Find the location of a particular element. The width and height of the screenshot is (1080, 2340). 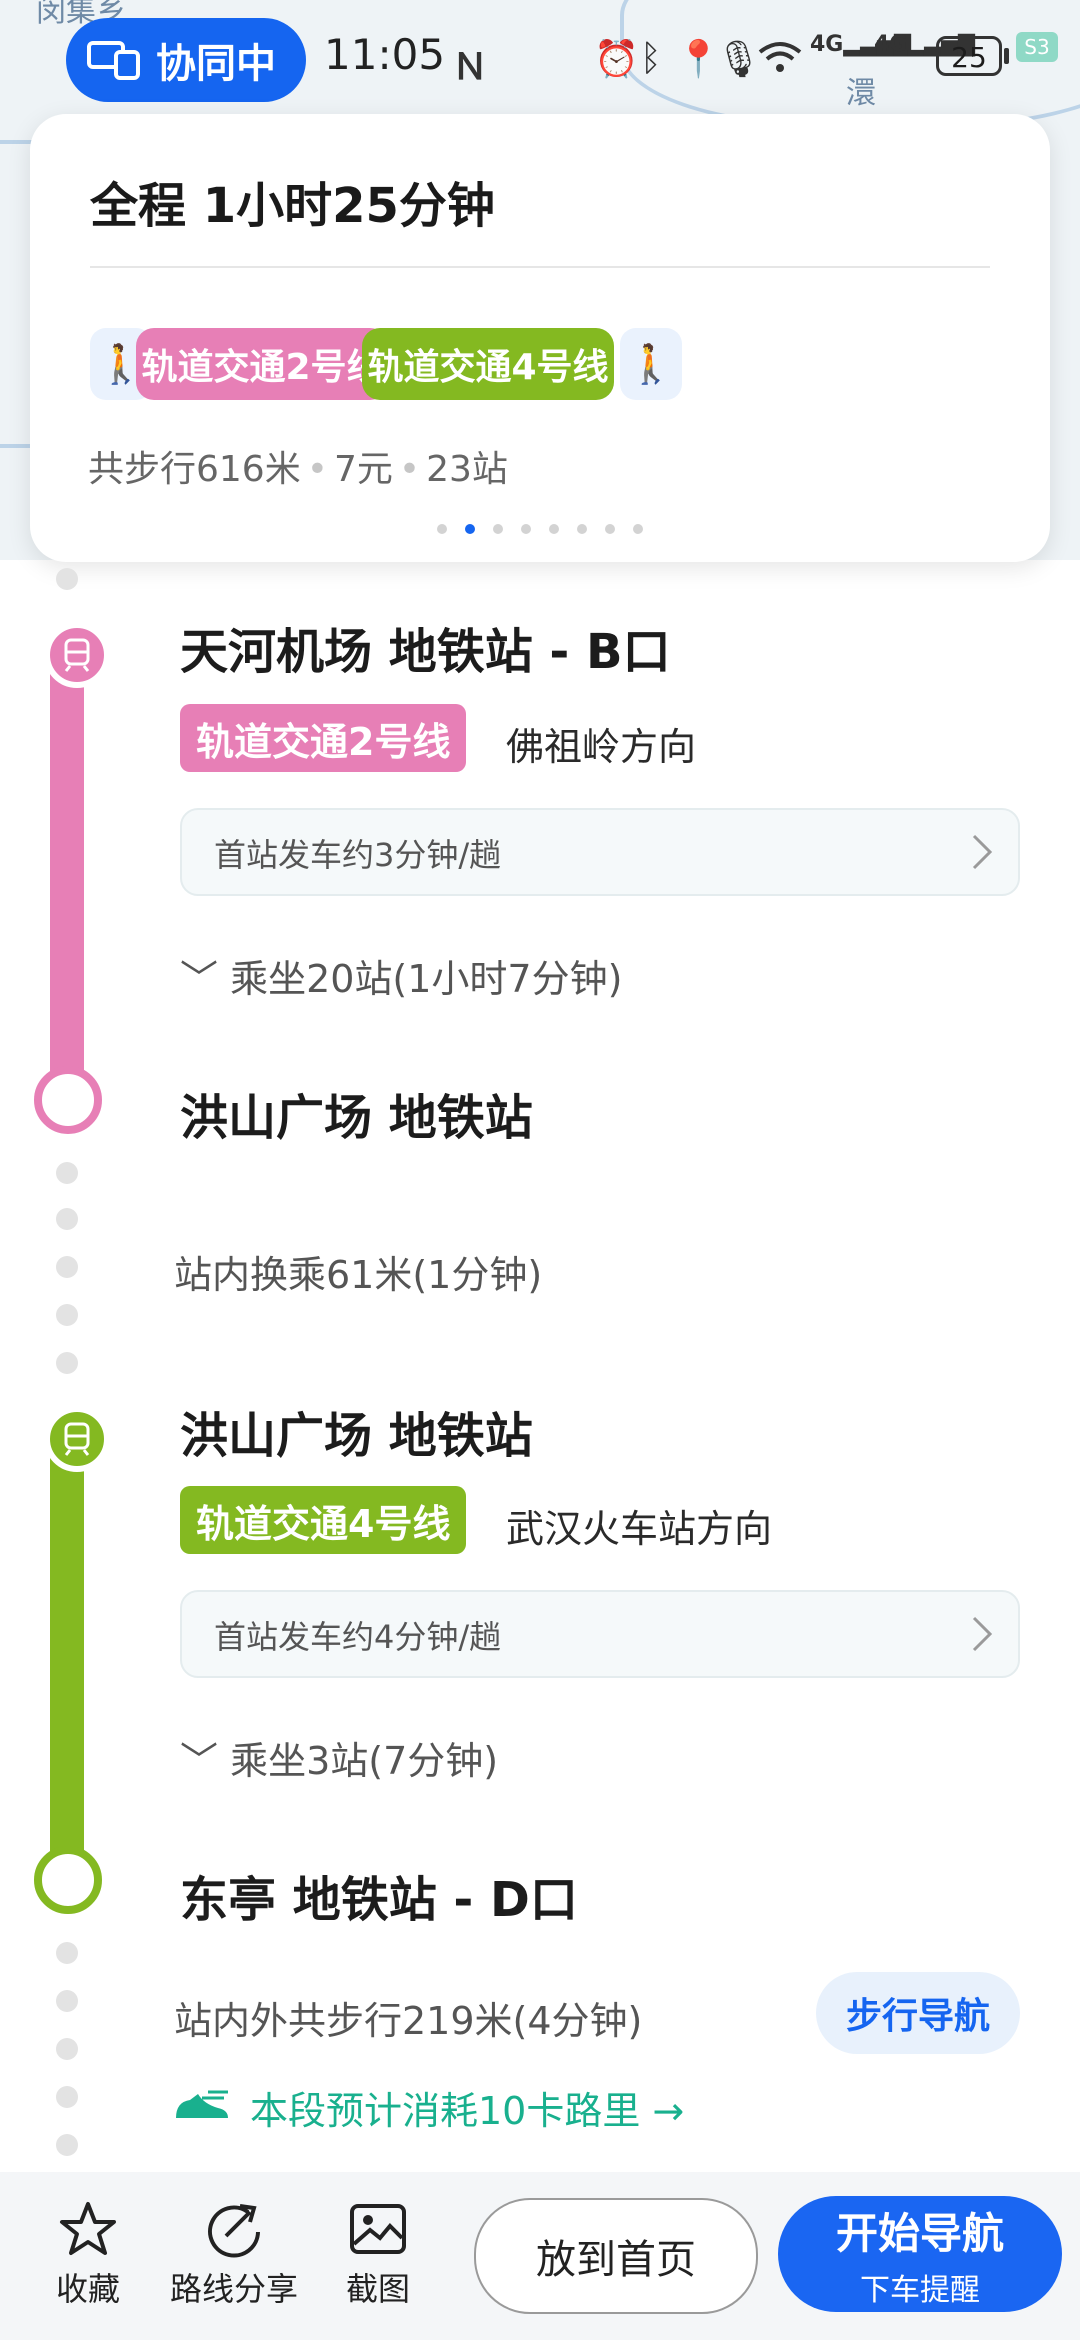

line-chip-2: 轨道交通2号线 is located at coordinates (262, 364).